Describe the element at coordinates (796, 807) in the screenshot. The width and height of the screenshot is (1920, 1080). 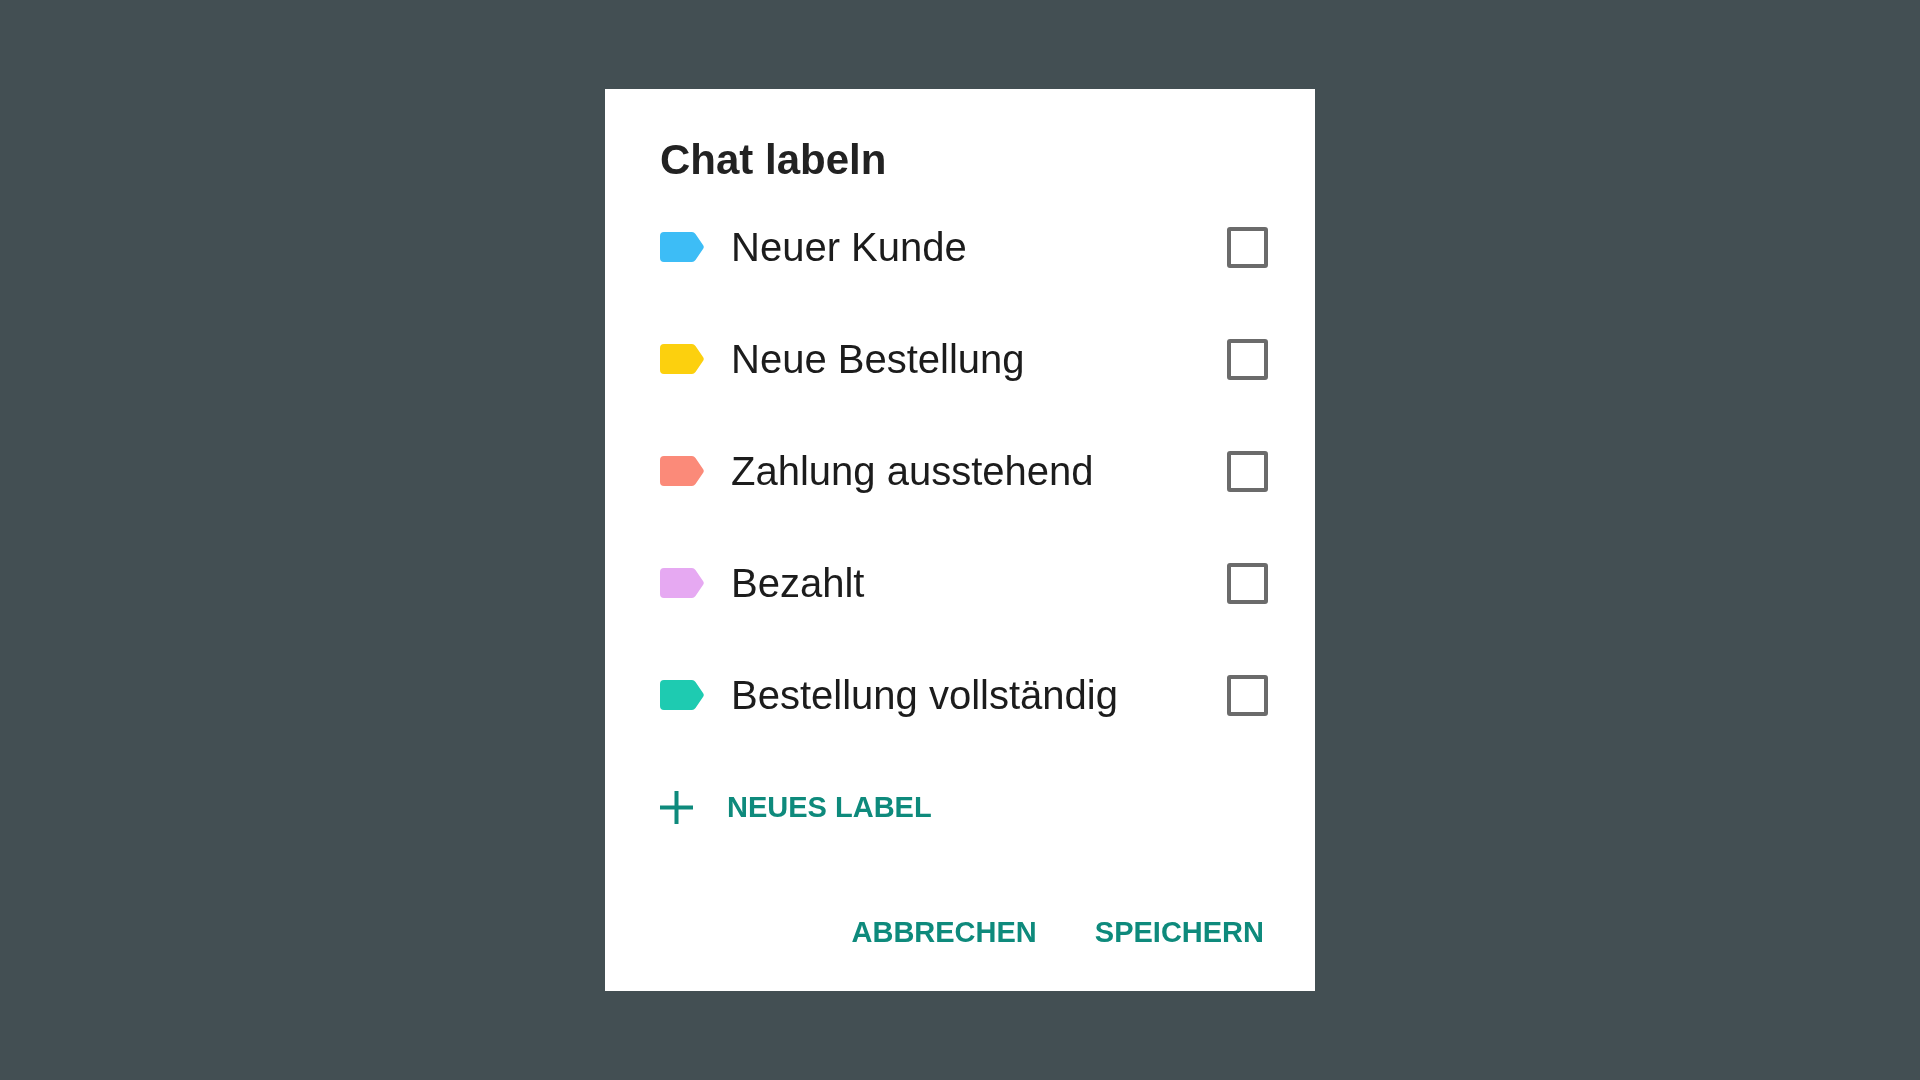
I see `new-label-button: NEUES LABEL` at that location.